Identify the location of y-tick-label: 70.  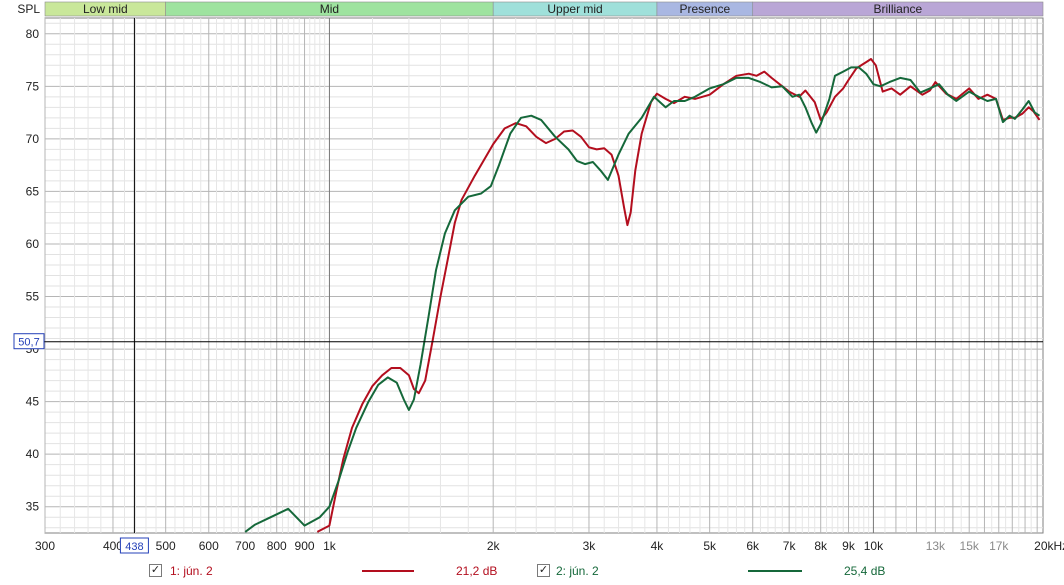
(33, 139).